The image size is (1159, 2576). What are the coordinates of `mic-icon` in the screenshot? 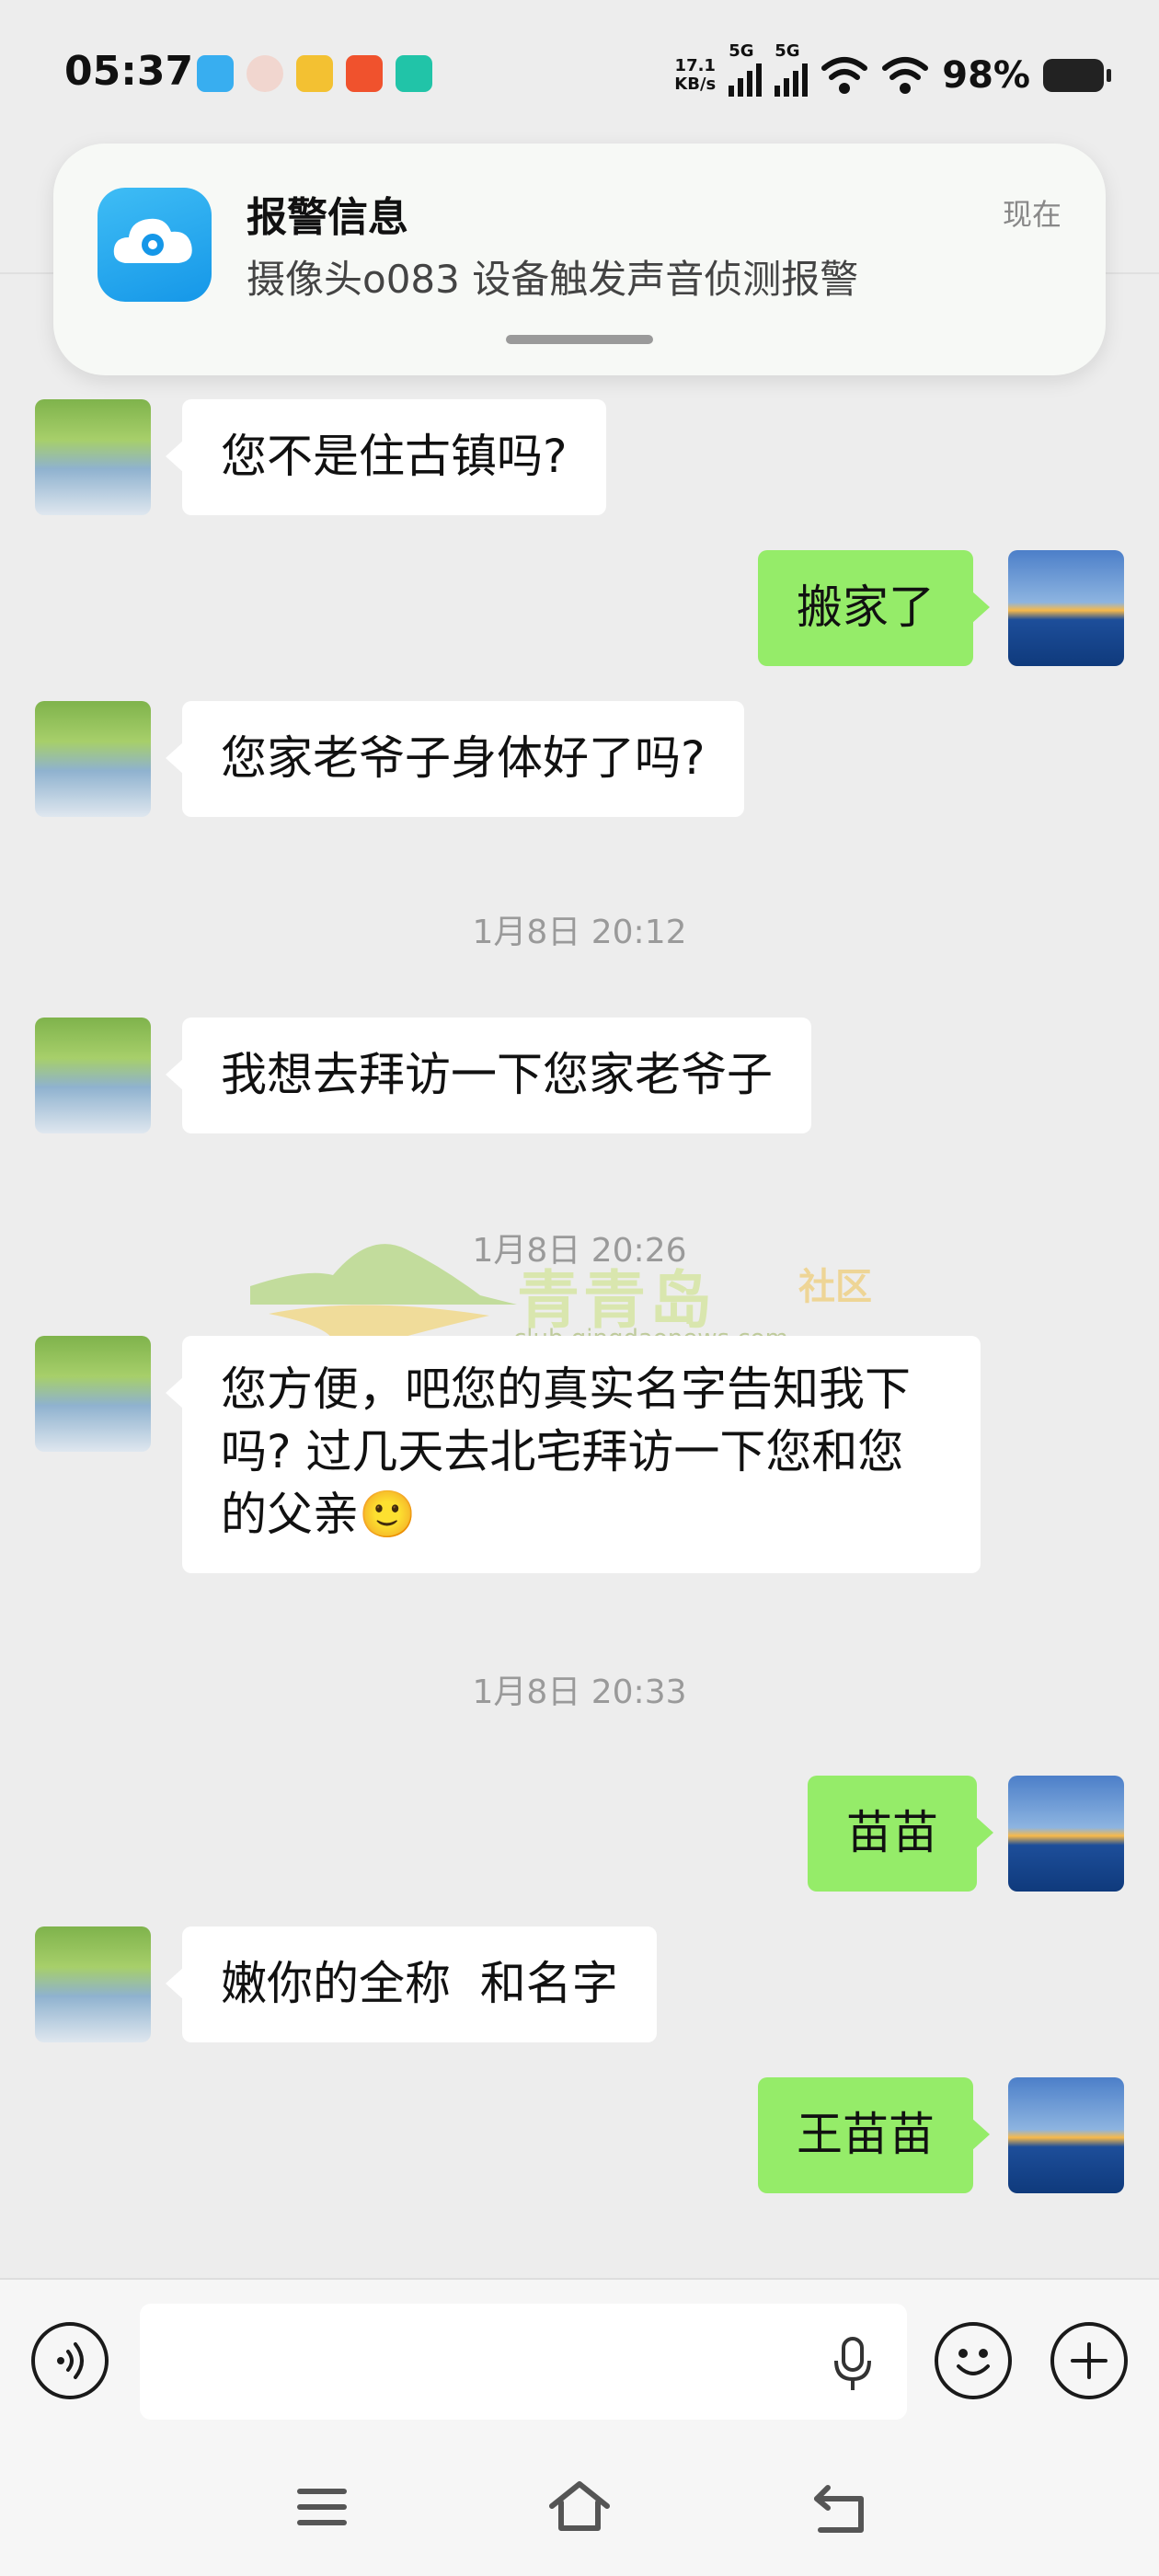 It's located at (853, 2363).